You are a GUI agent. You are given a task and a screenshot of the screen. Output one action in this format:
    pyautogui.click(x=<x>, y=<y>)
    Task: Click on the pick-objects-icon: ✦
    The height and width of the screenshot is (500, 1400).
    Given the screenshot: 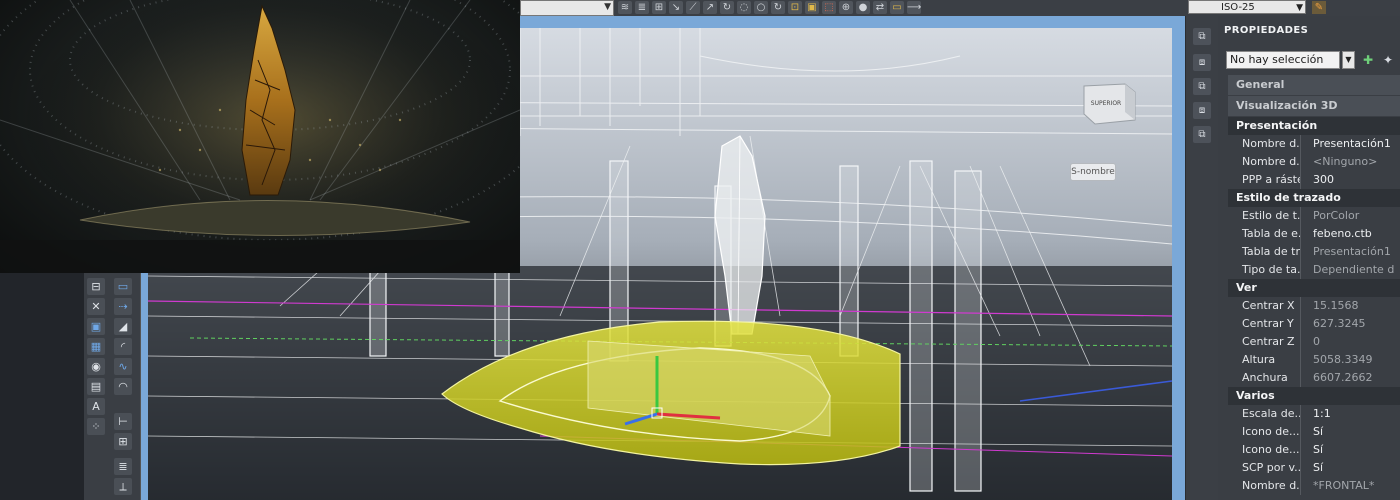 What is the action you would take?
    pyautogui.click(x=1388, y=60)
    